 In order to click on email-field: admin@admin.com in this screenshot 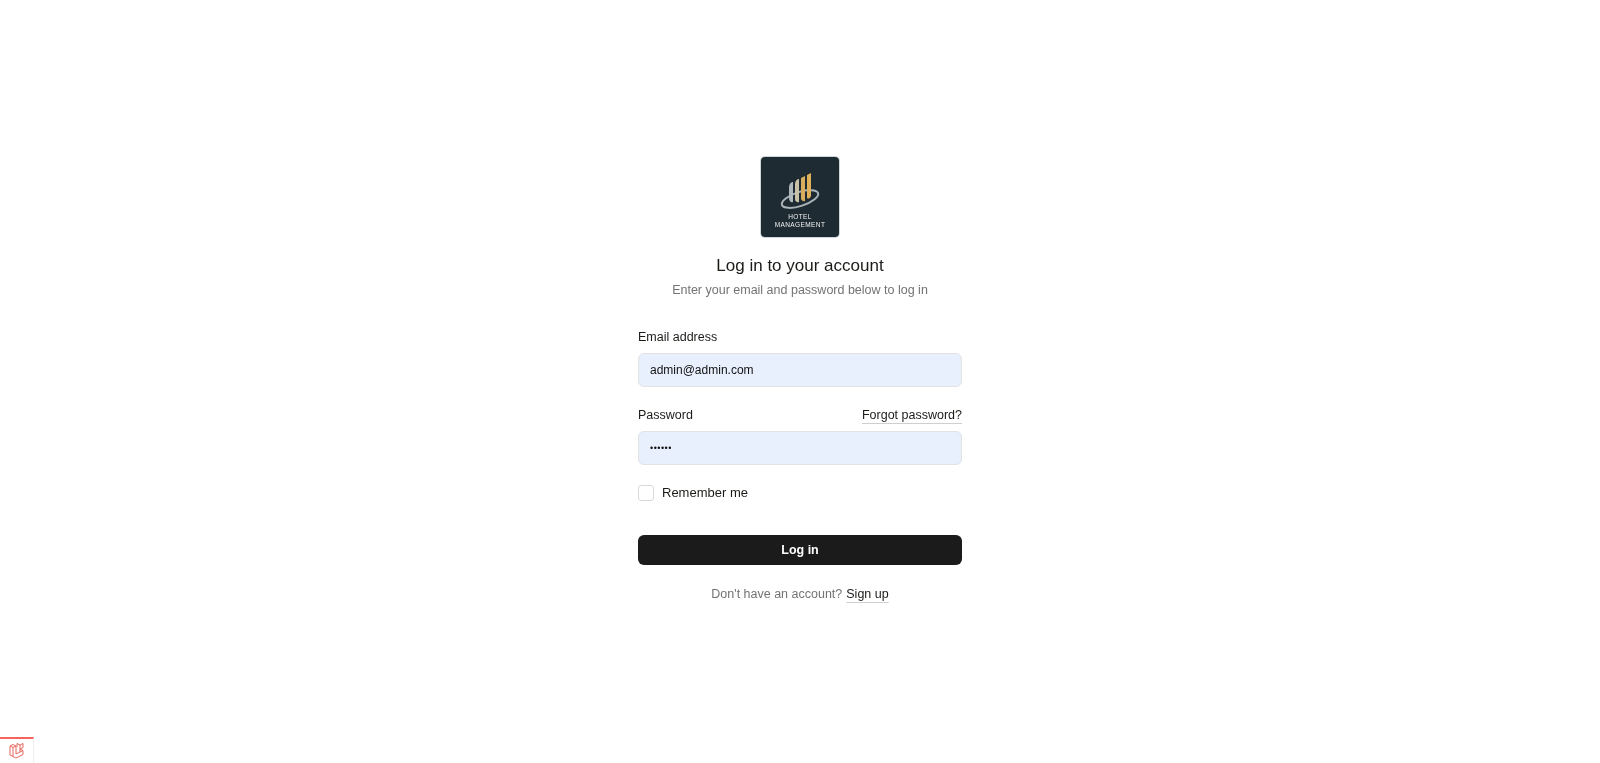, I will do `click(800, 370)`.